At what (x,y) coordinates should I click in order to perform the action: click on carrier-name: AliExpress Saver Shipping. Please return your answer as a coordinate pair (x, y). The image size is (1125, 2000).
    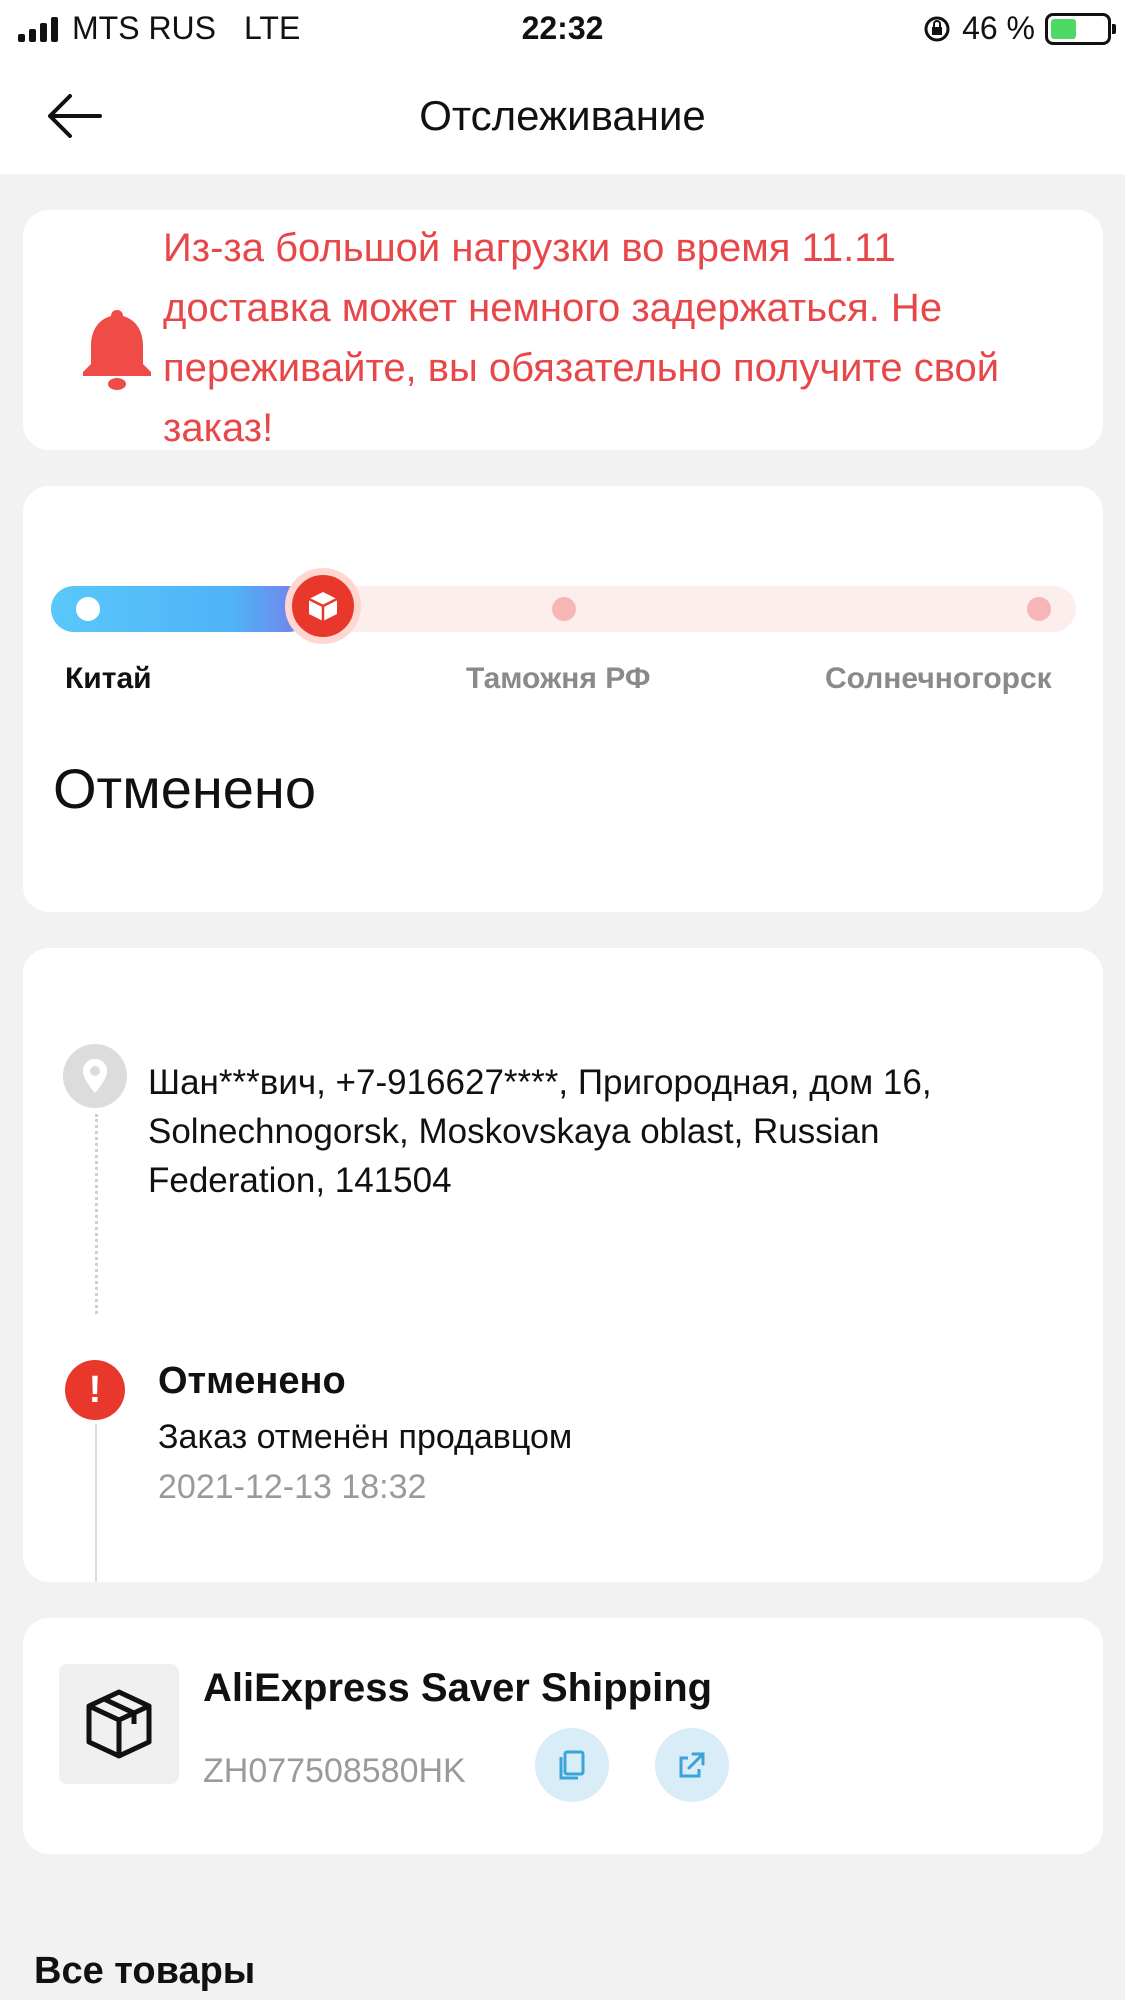
    Looking at the image, I should click on (458, 1688).